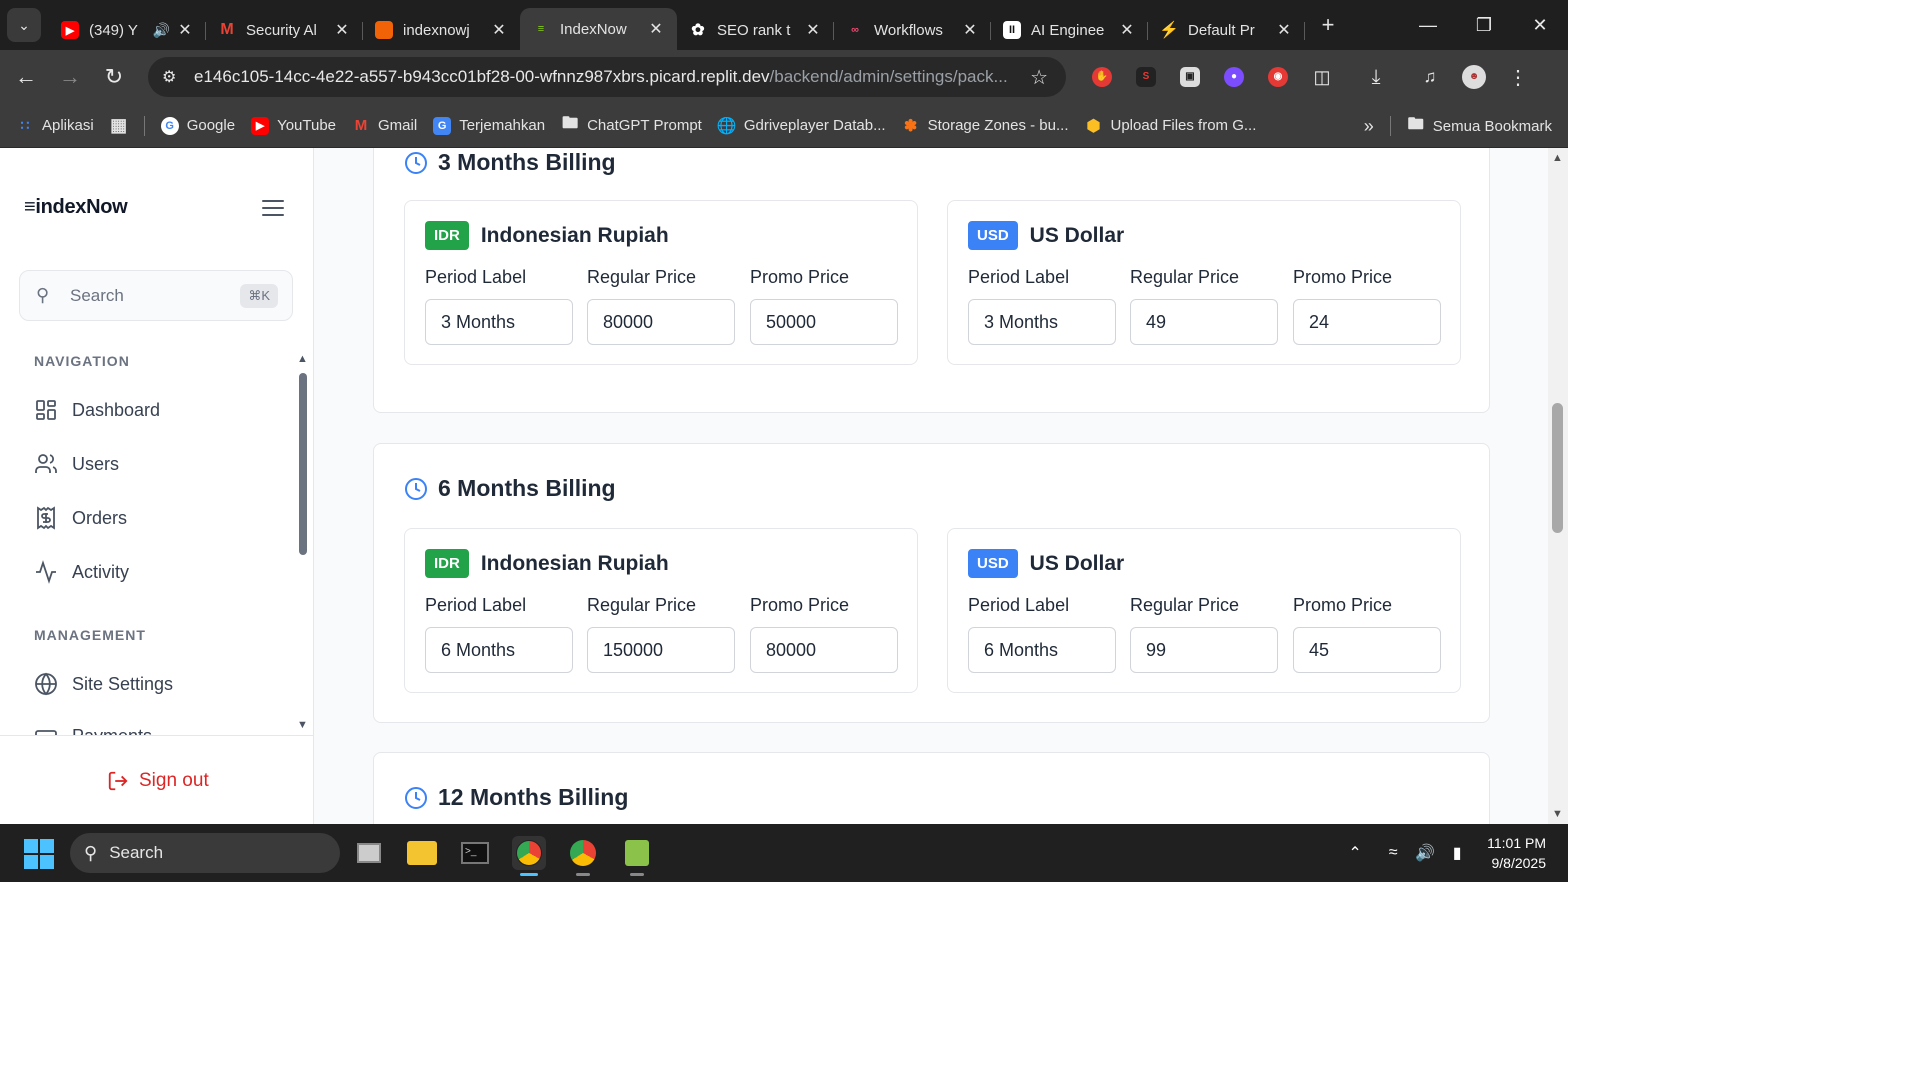 The image size is (1920, 1080). I want to click on tab-seo-rank: ✿ SEO rank t ✕, so click(755, 30).